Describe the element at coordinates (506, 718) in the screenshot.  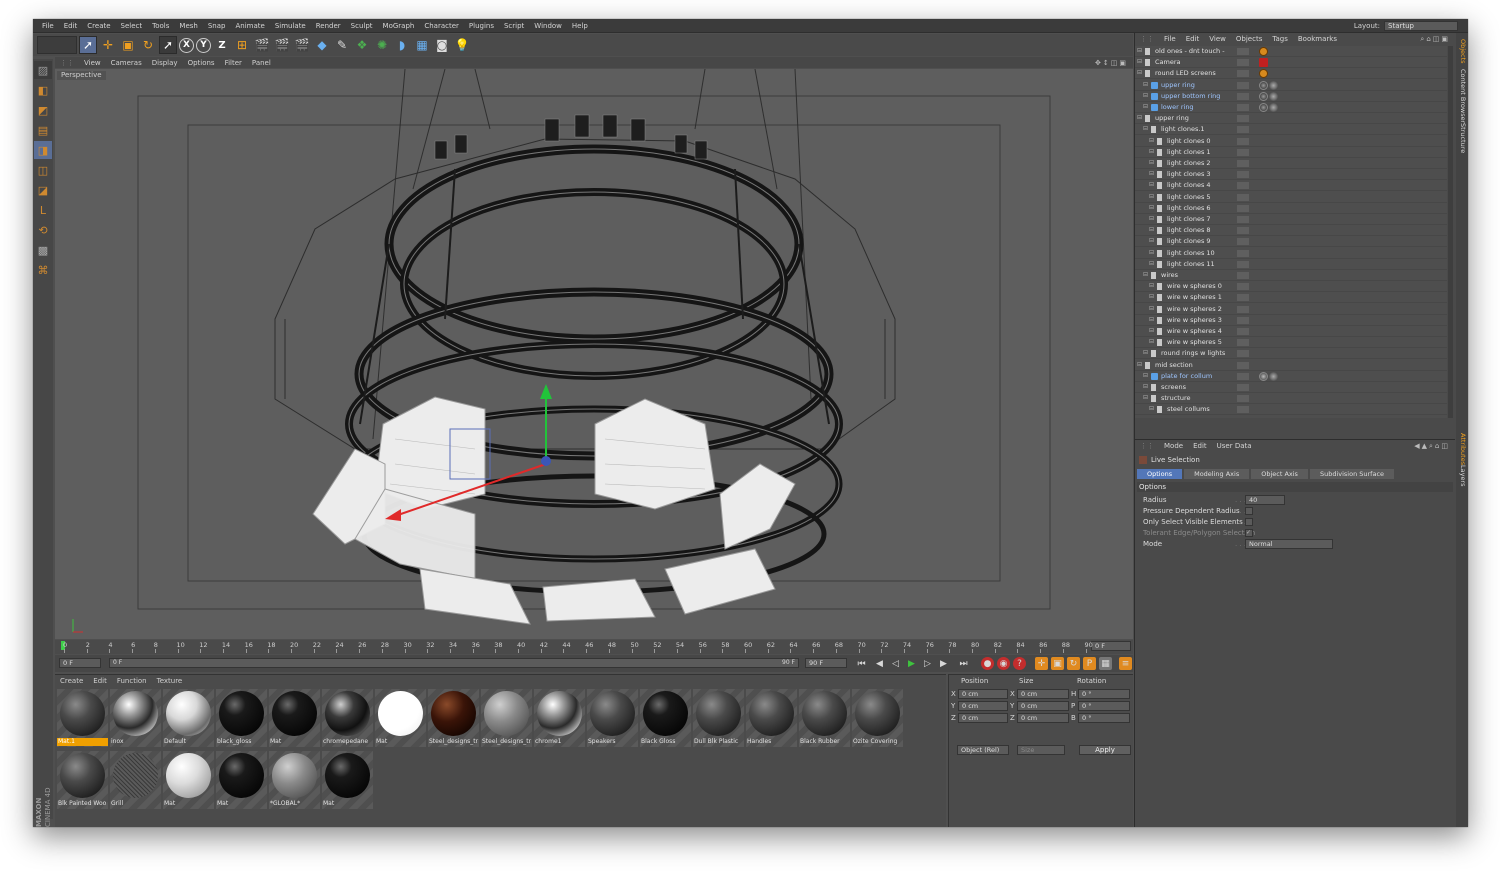
I see `material-swatch: Steel_designs_tr` at that location.